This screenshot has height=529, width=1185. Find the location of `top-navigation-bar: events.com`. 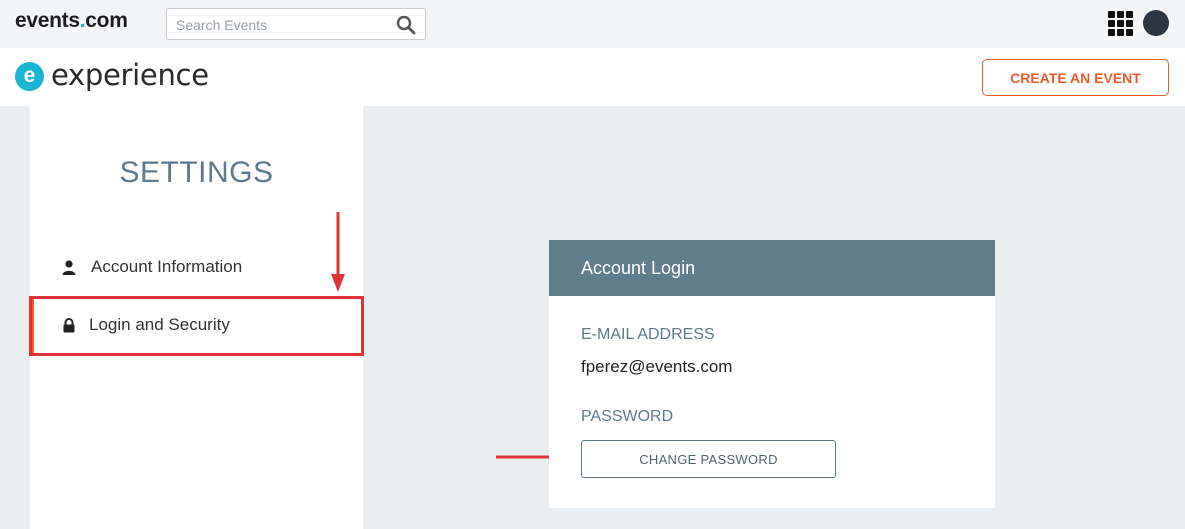

top-navigation-bar: events.com is located at coordinates (592, 24).